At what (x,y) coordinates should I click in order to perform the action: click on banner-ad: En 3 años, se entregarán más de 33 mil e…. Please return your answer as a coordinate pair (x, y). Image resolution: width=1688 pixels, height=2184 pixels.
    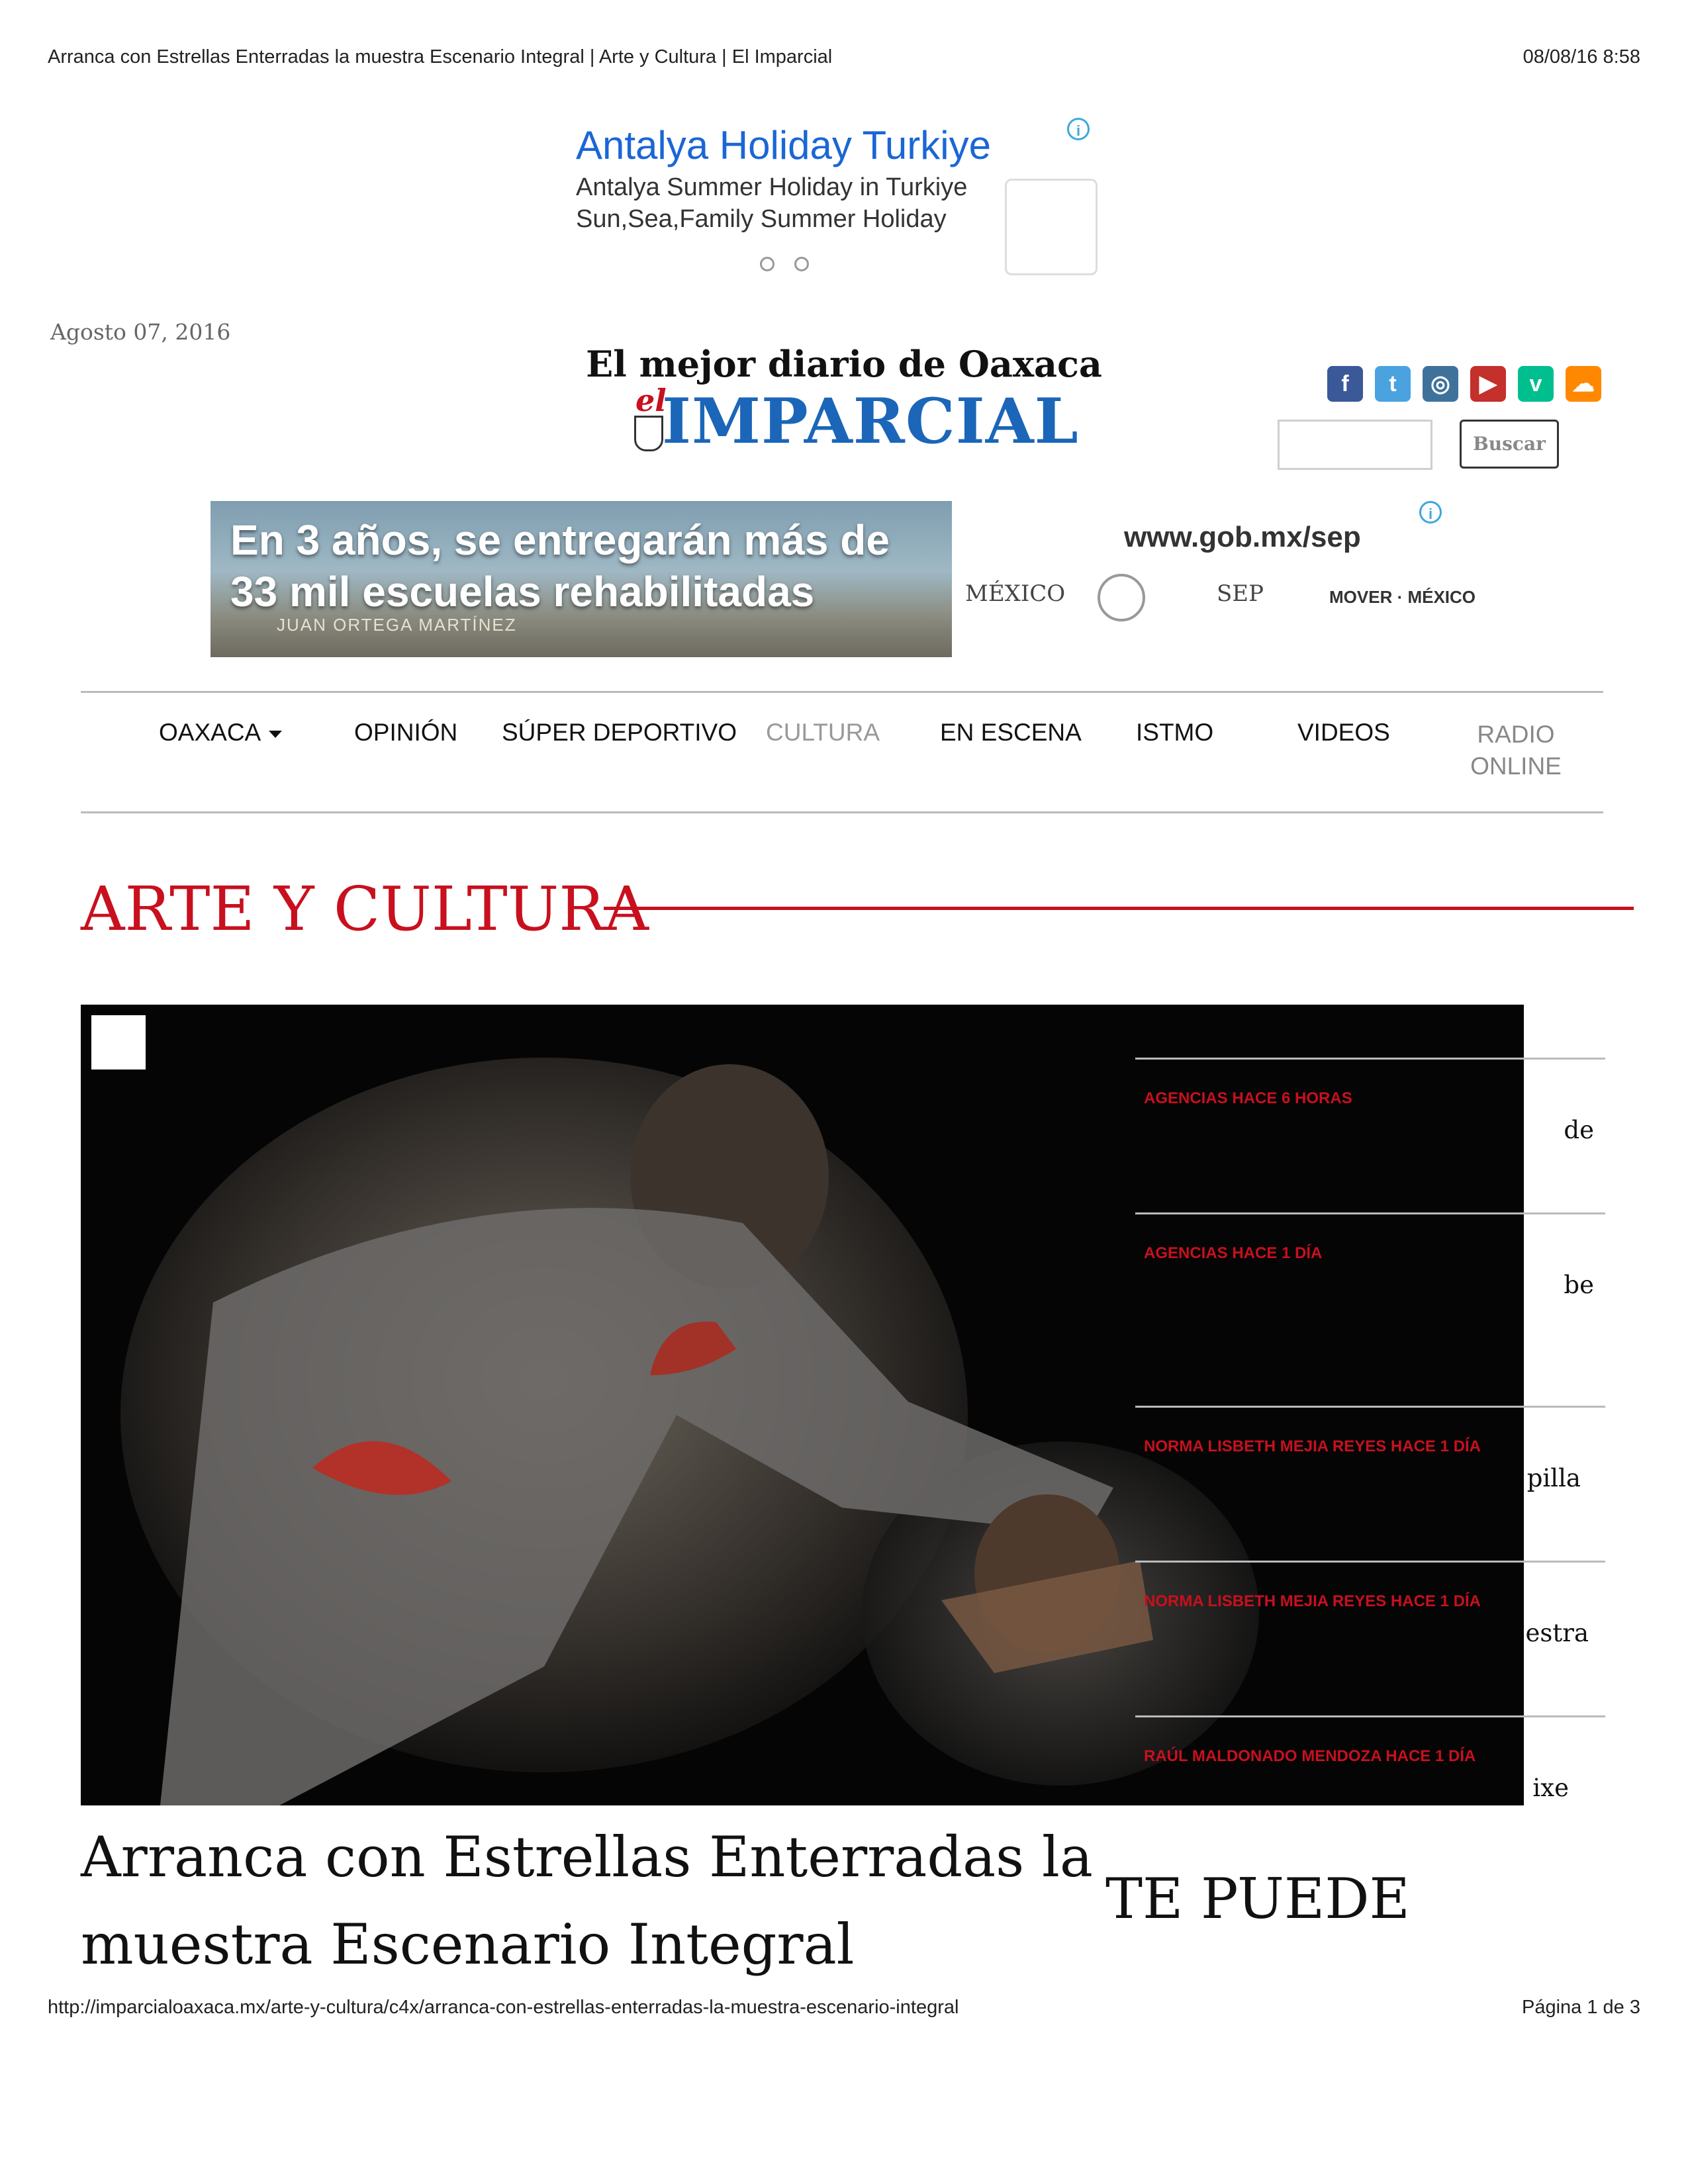
    Looking at the image, I should click on (872, 579).